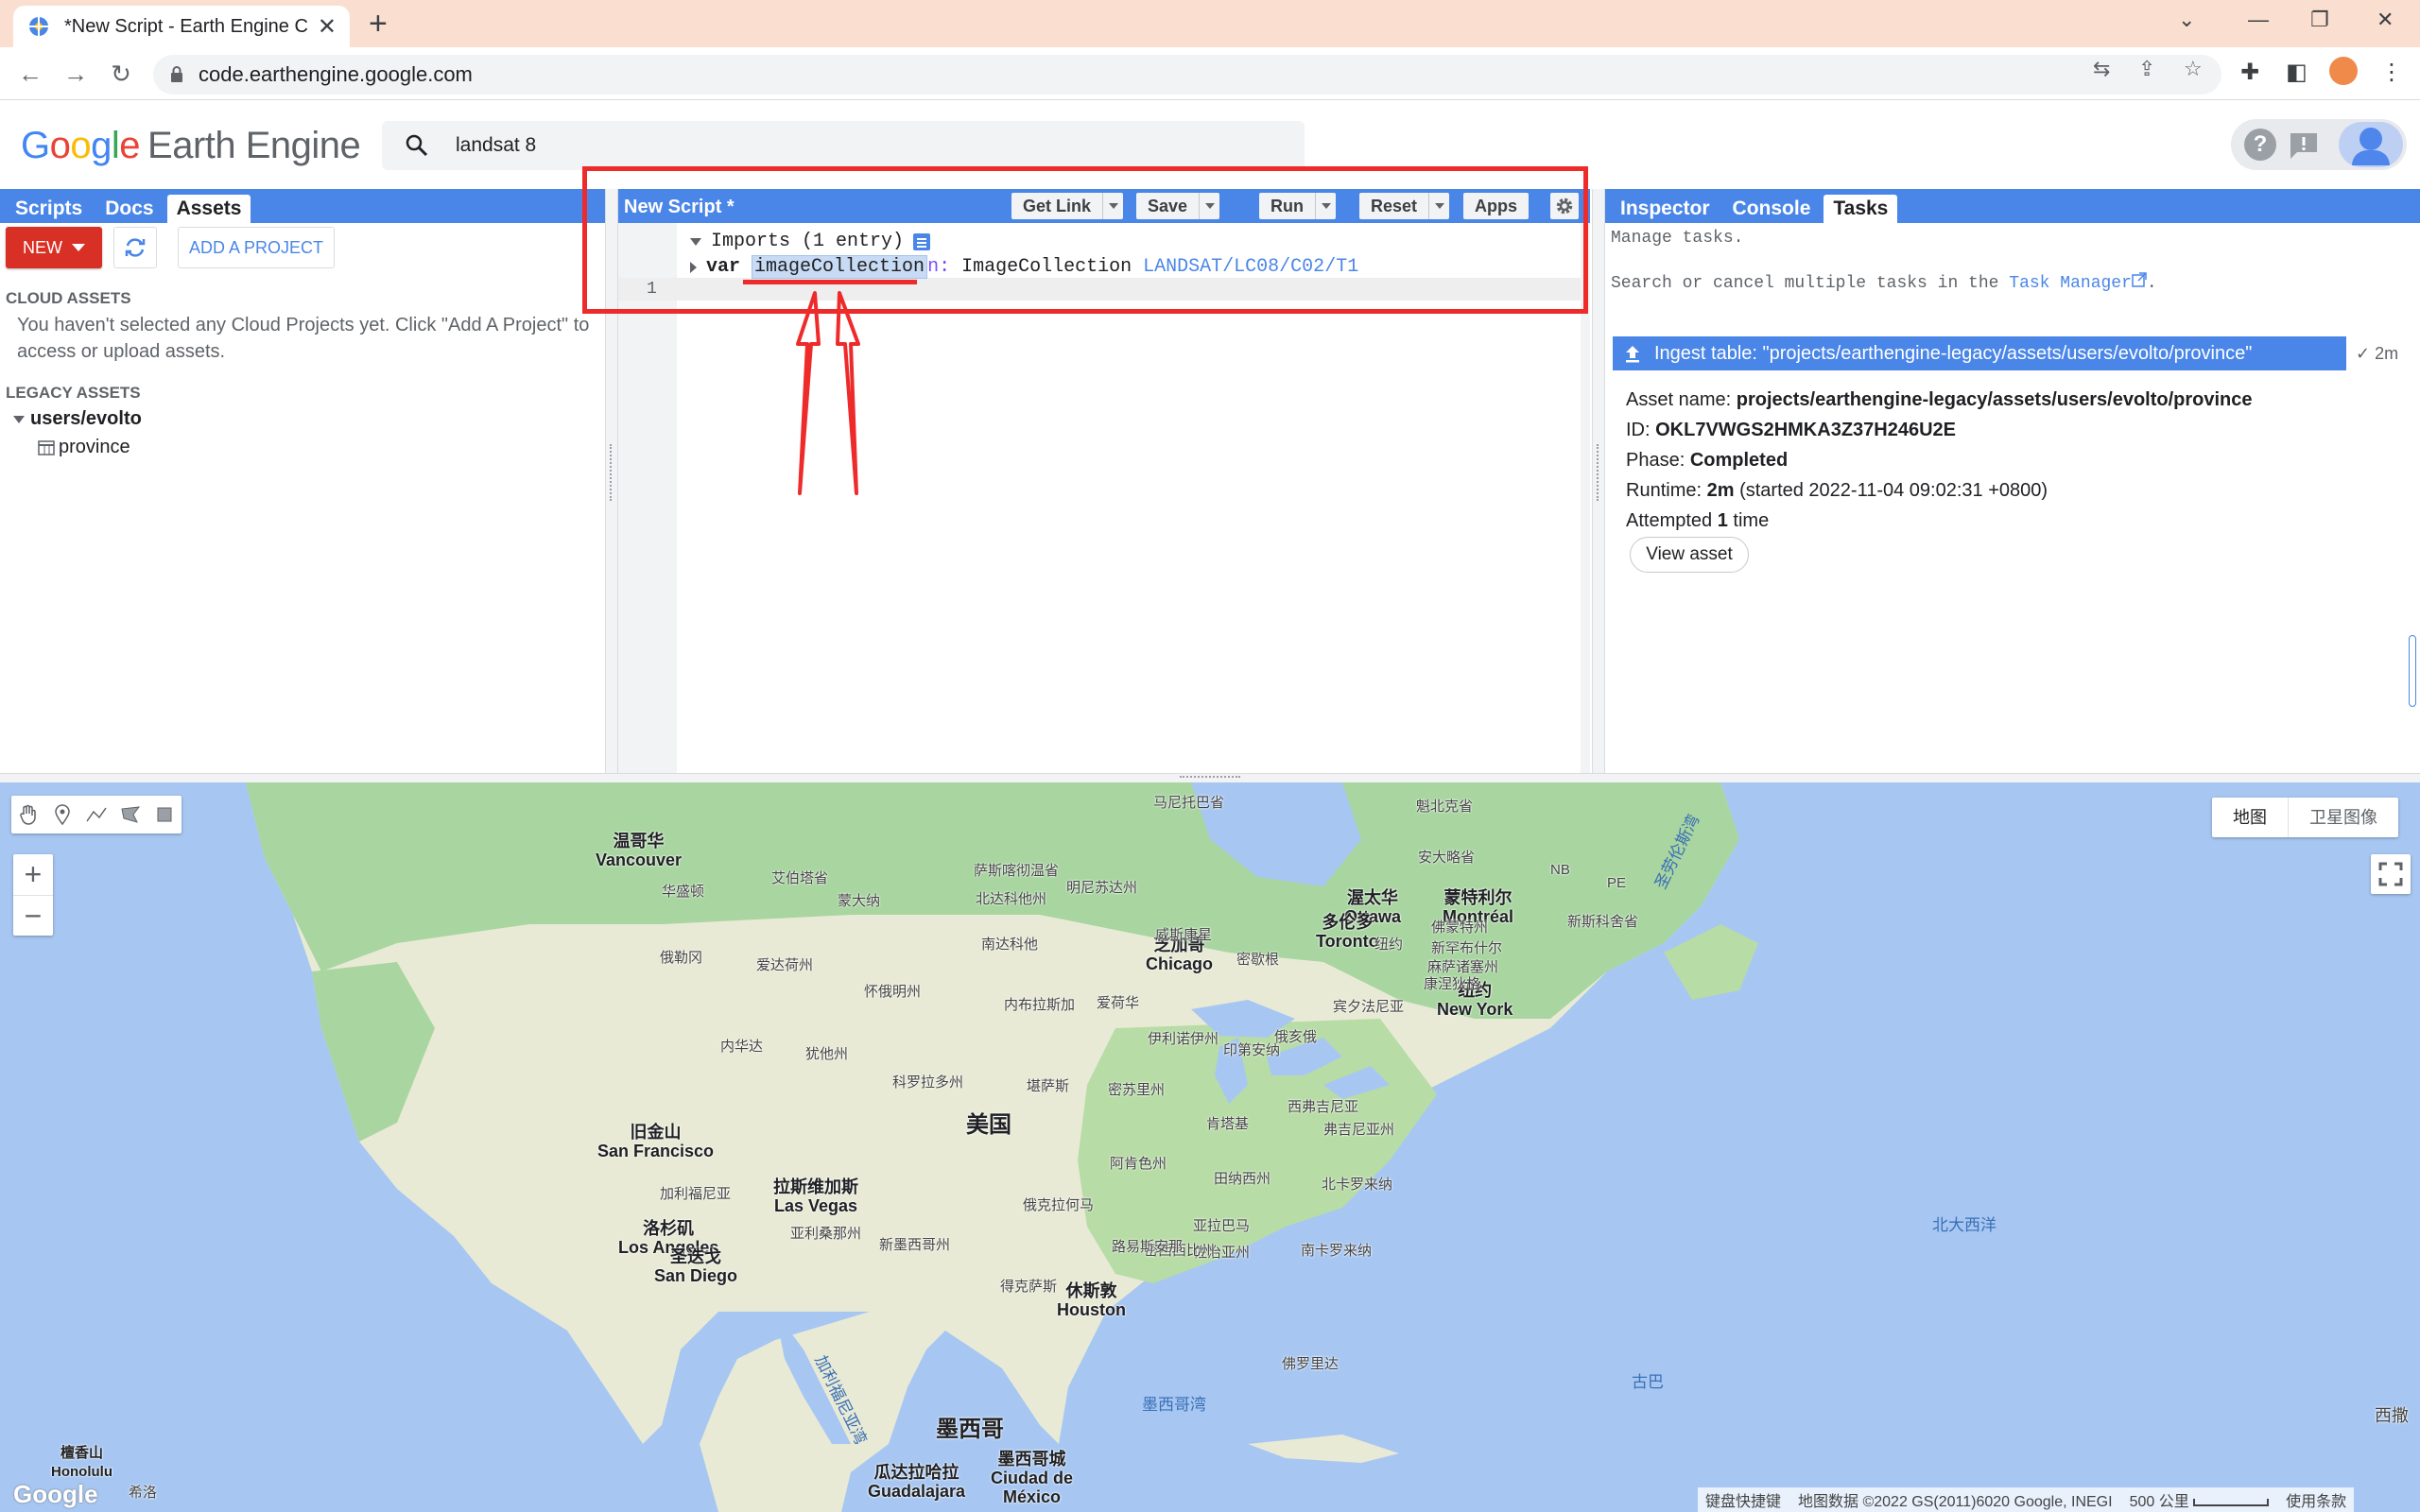  Describe the element at coordinates (28, 814) in the screenshot. I see `pan-hand-icon` at that location.